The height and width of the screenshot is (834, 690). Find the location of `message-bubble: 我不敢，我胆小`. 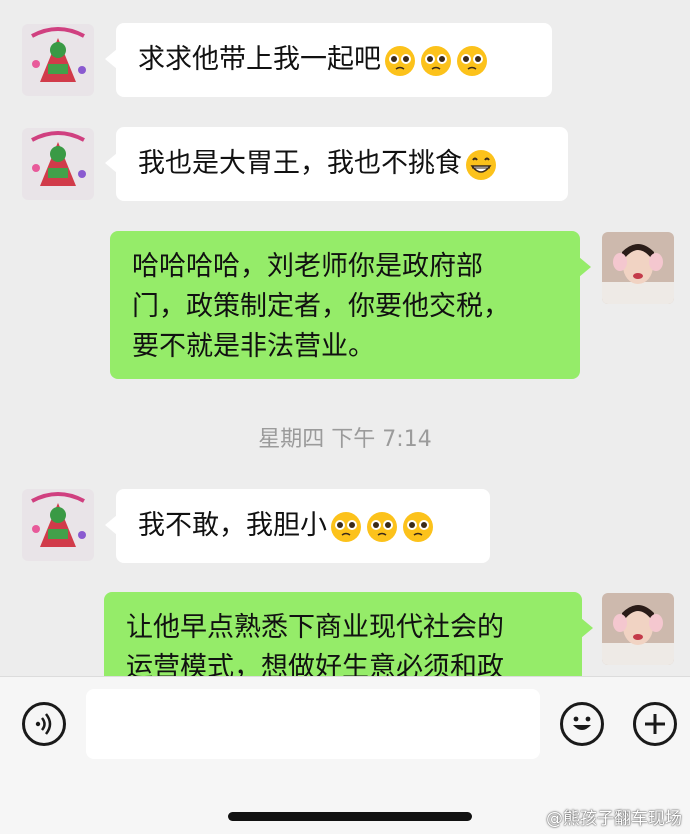

message-bubble: 我不敢，我胆小 is located at coordinates (297, 526).